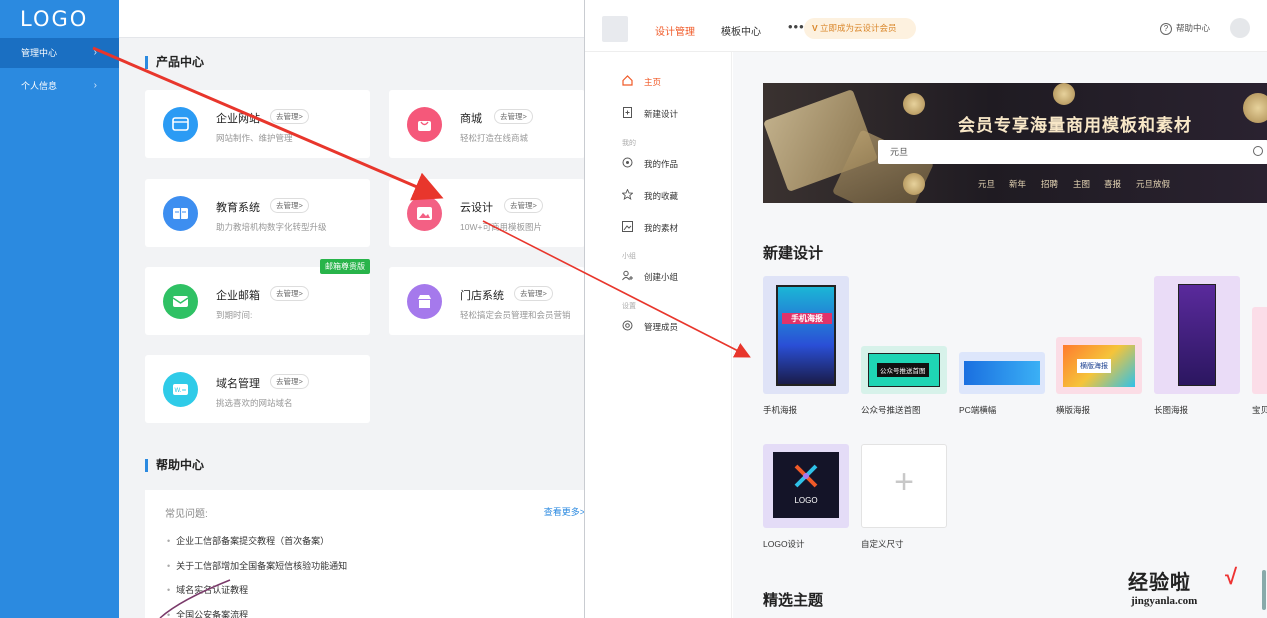  What do you see at coordinates (1081, 184) in the screenshot?
I see `search-tag: 主图` at bounding box center [1081, 184].